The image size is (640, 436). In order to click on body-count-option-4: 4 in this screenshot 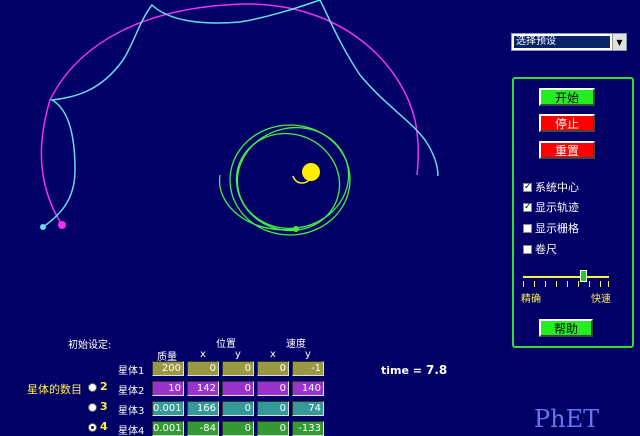, I will do `click(104, 426)`.